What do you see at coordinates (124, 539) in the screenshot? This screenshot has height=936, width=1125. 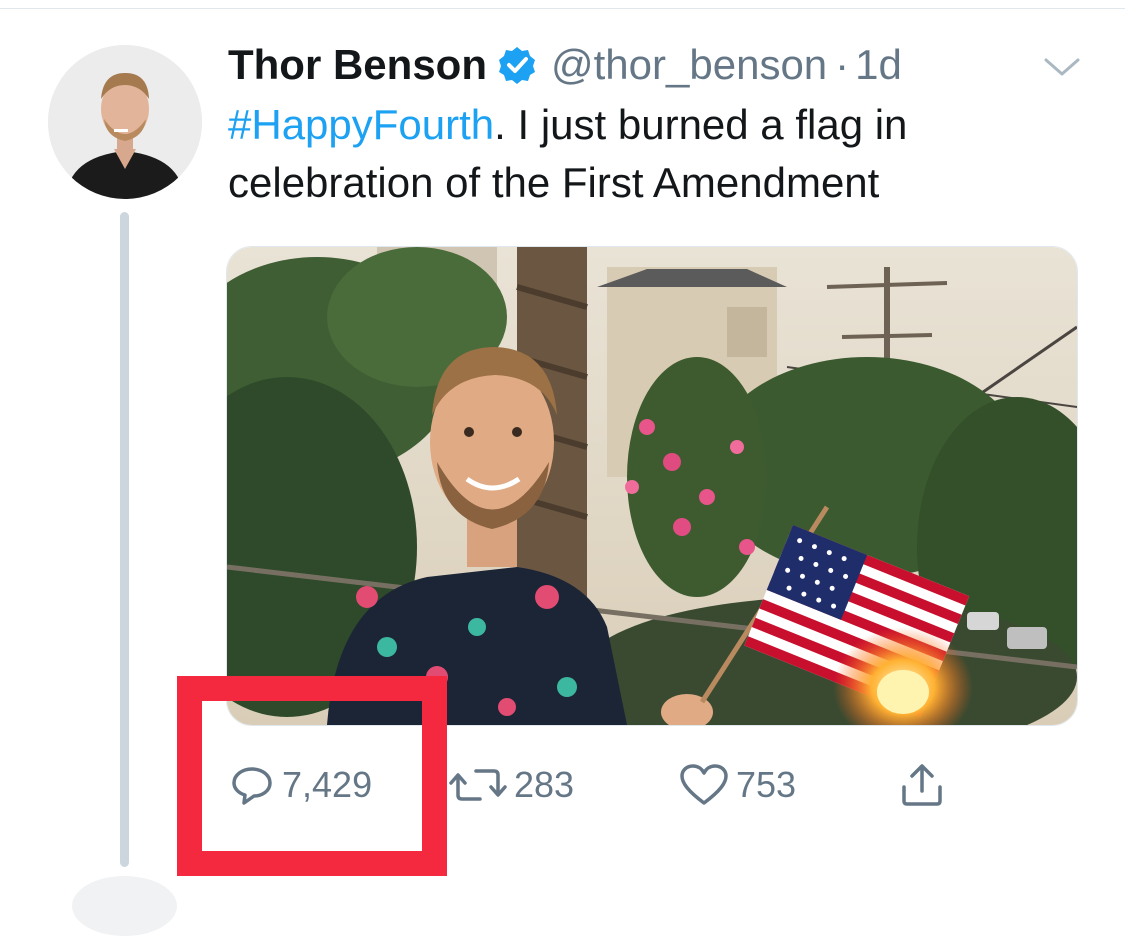 I see `thread-line` at bounding box center [124, 539].